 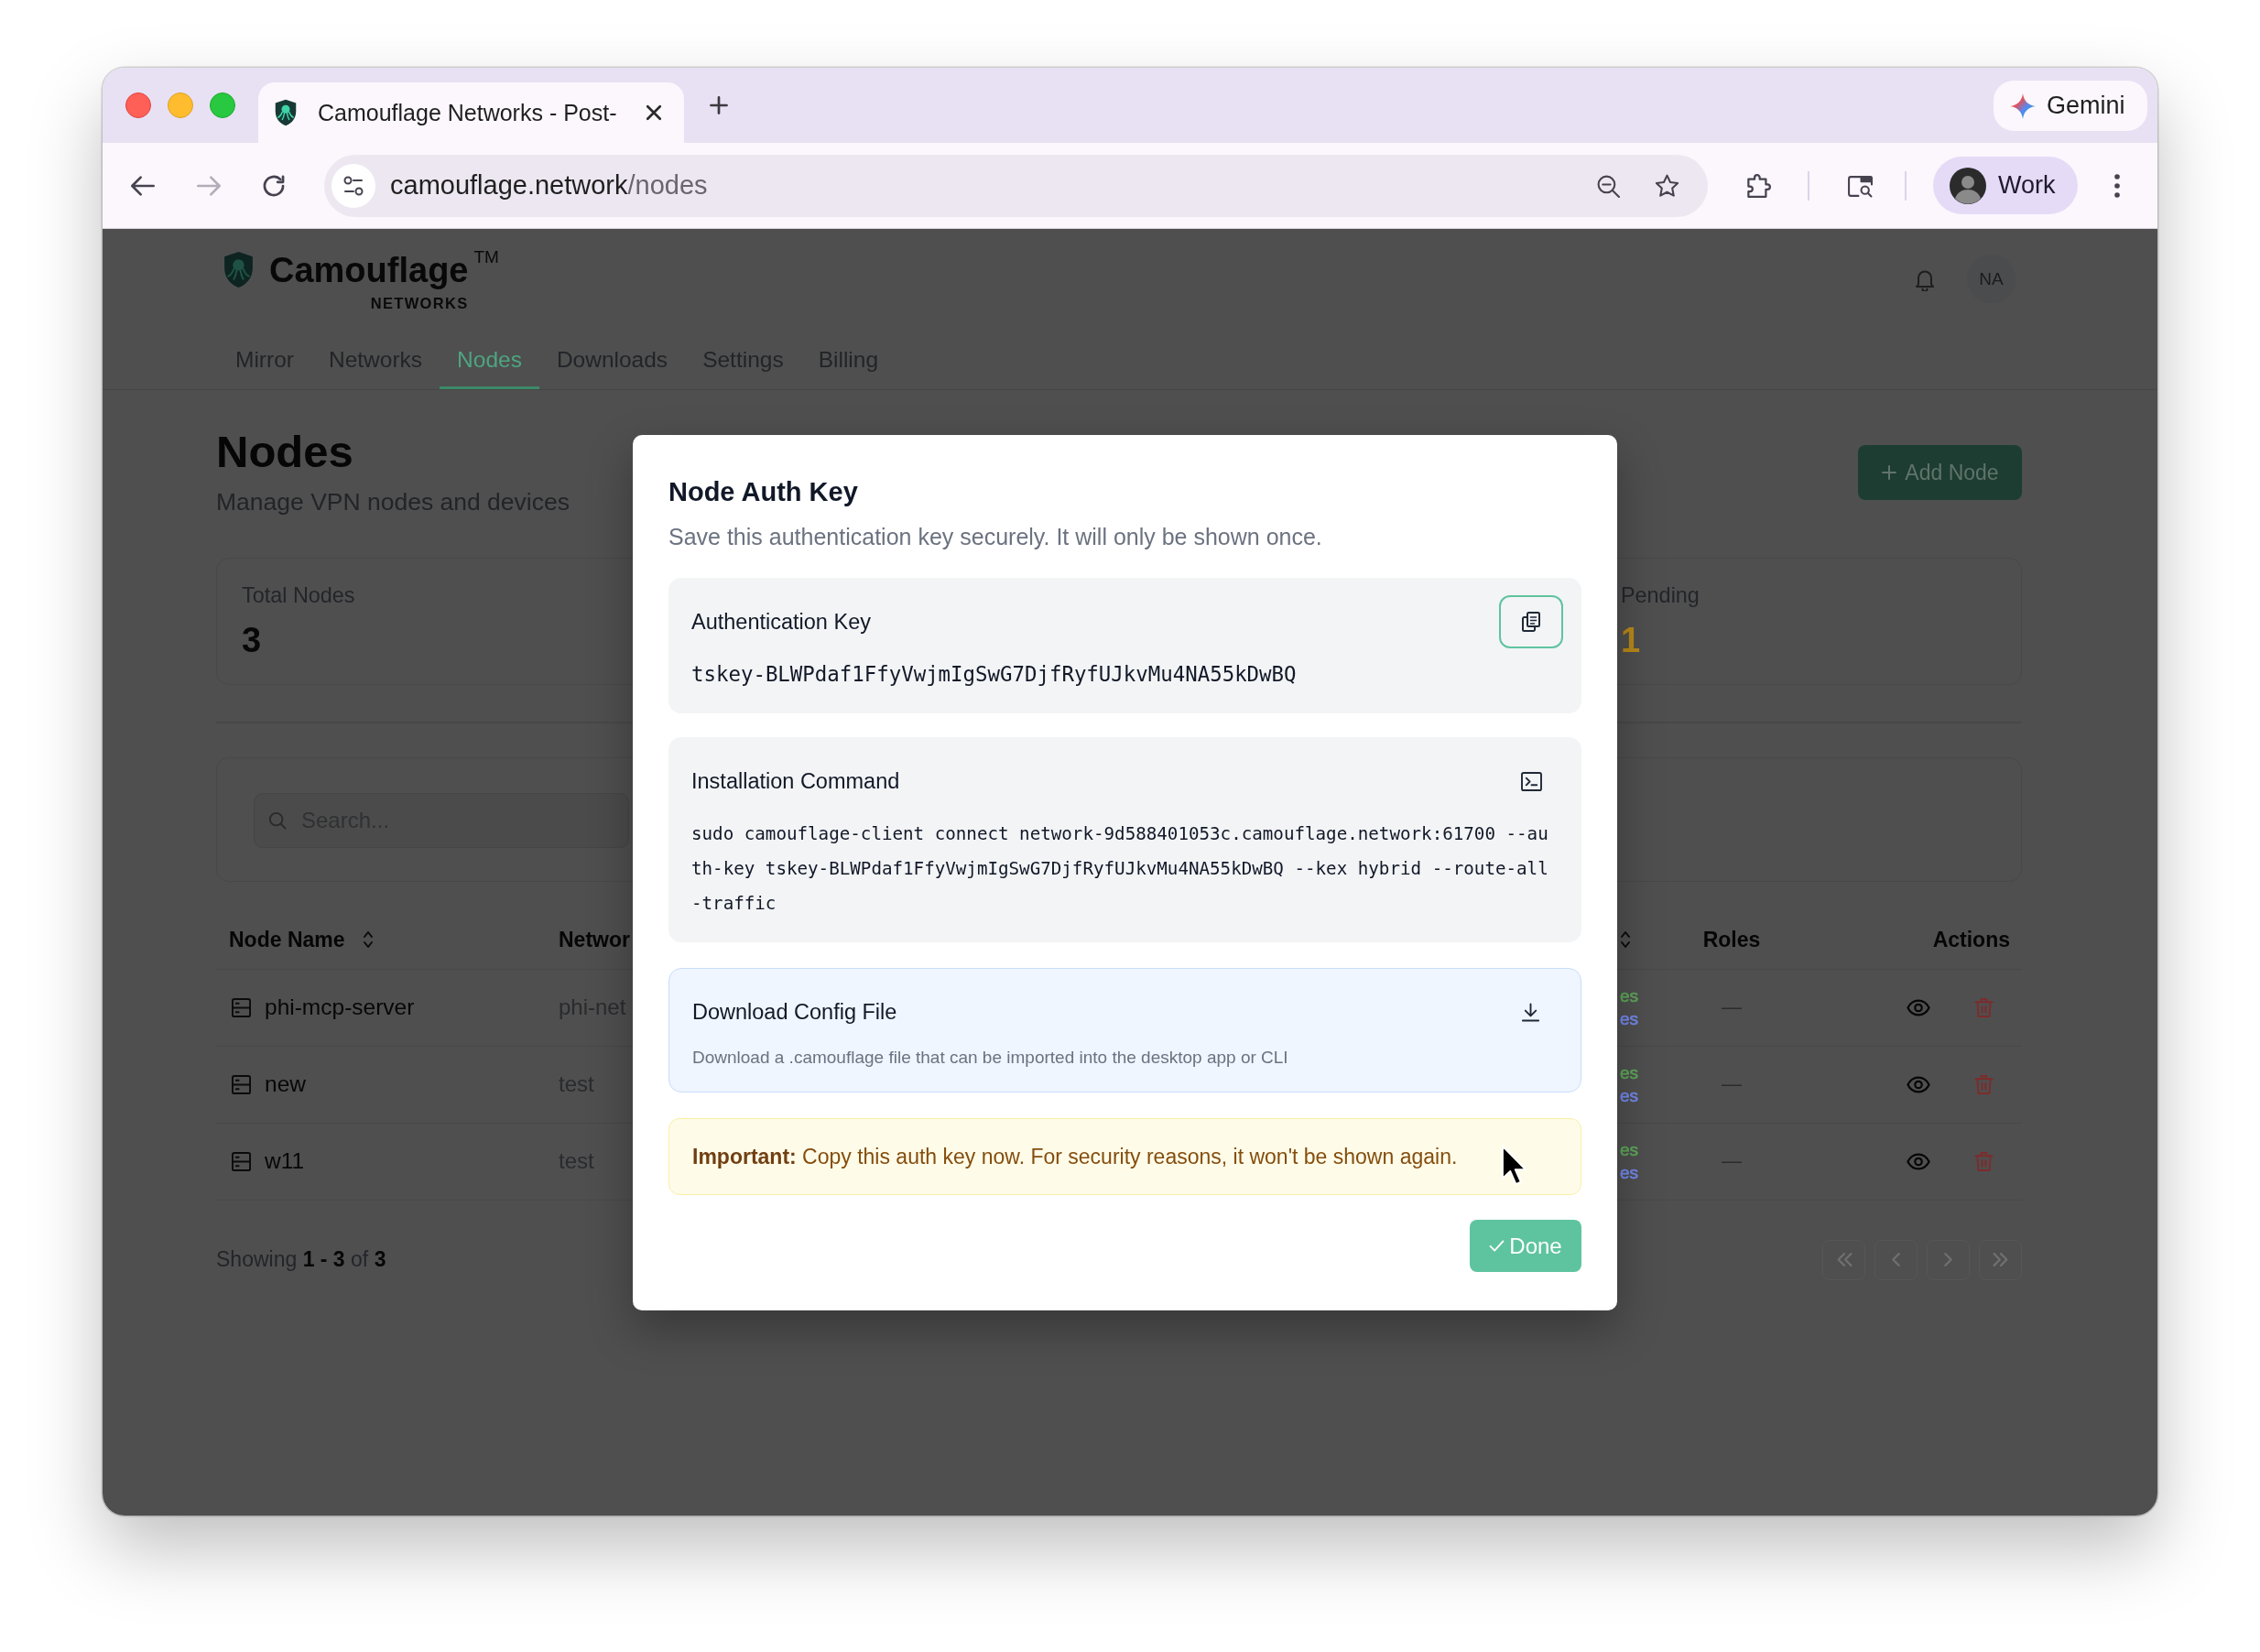 I want to click on column-header: Actions, so click(x=1971, y=940).